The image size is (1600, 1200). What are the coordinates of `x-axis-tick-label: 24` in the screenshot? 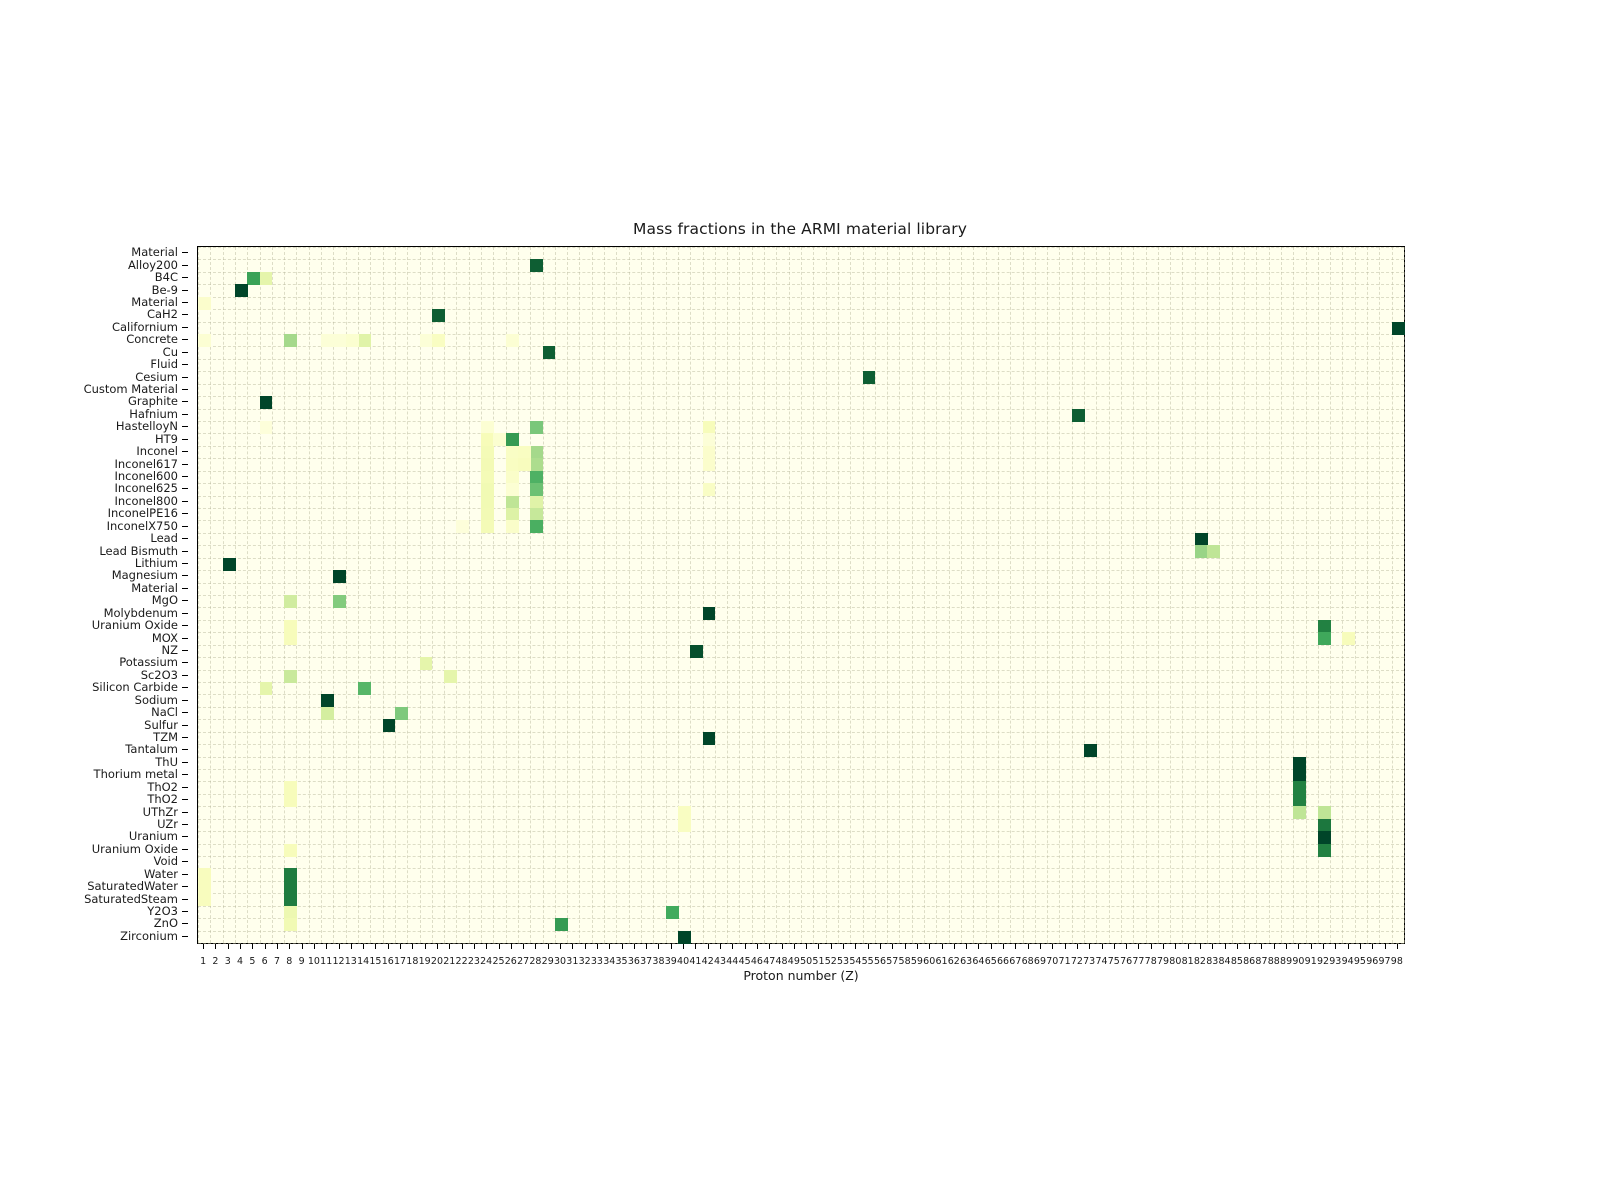 It's located at (486, 961).